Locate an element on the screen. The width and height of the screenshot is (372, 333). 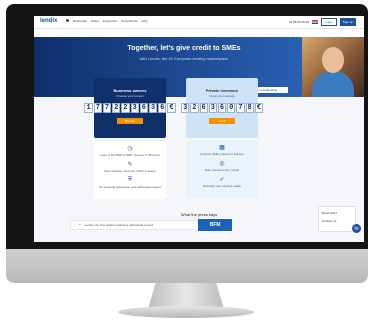
press-heading: What the press says is located at coordinates (199, 214).